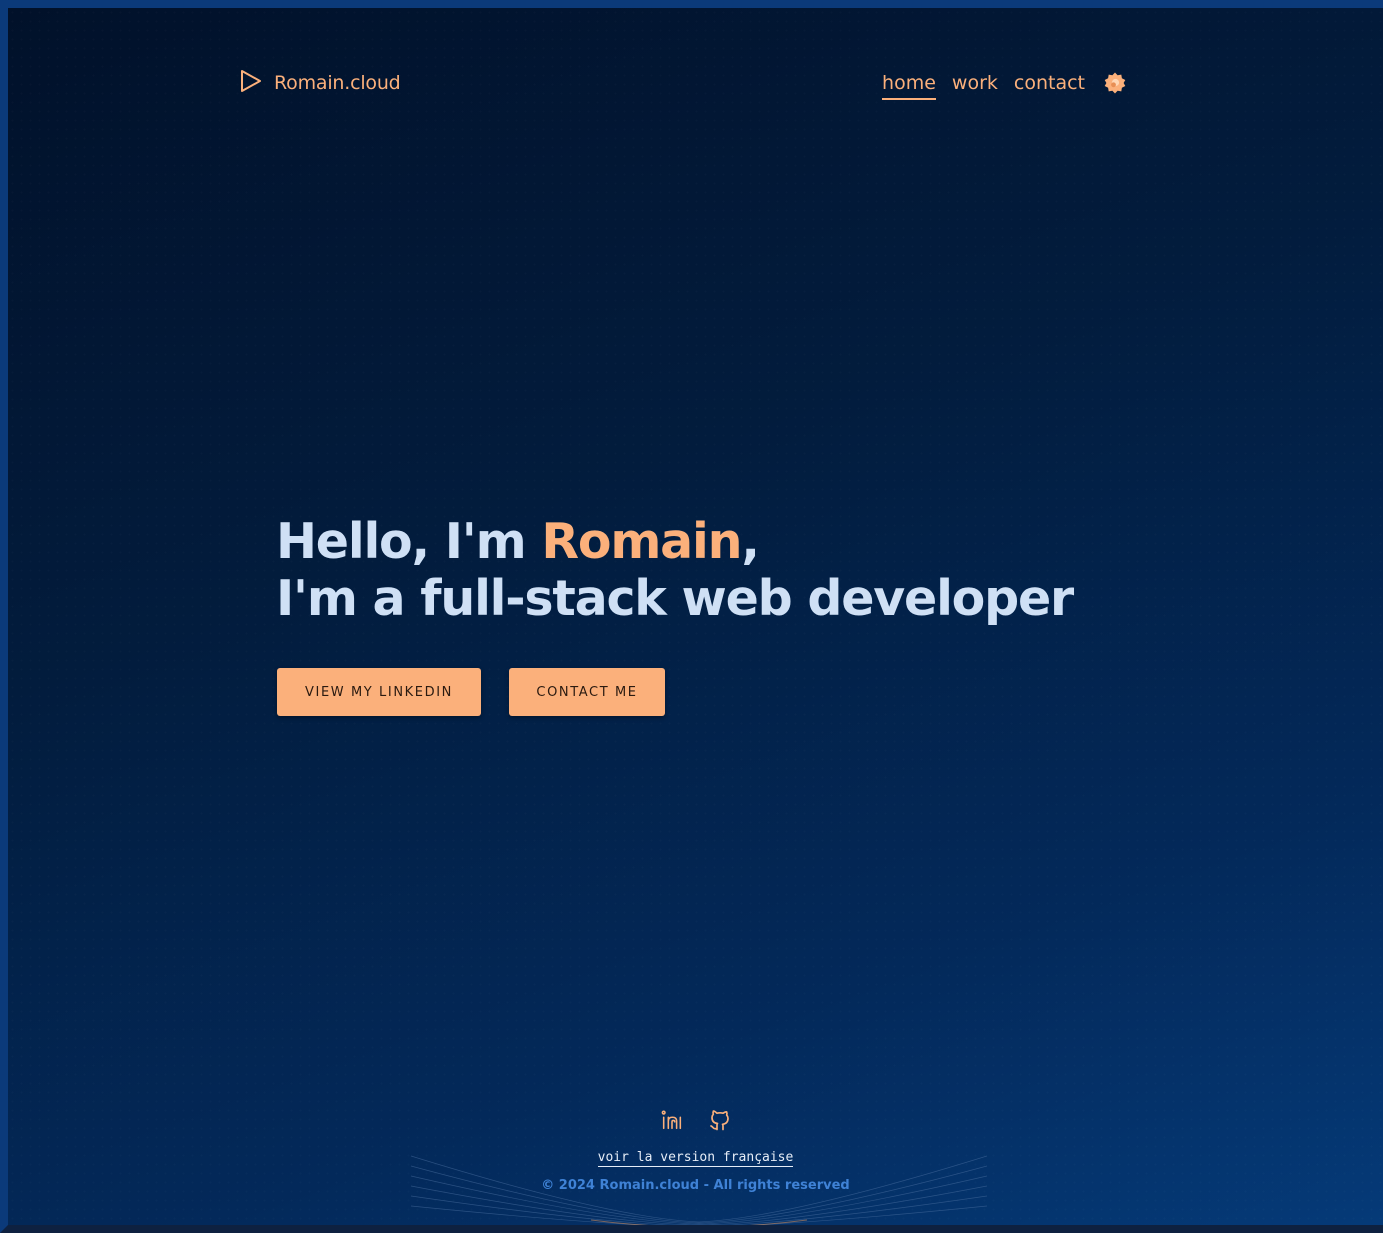  I want to click on contact-me-button: CONTACT ME, so click(587, 692).